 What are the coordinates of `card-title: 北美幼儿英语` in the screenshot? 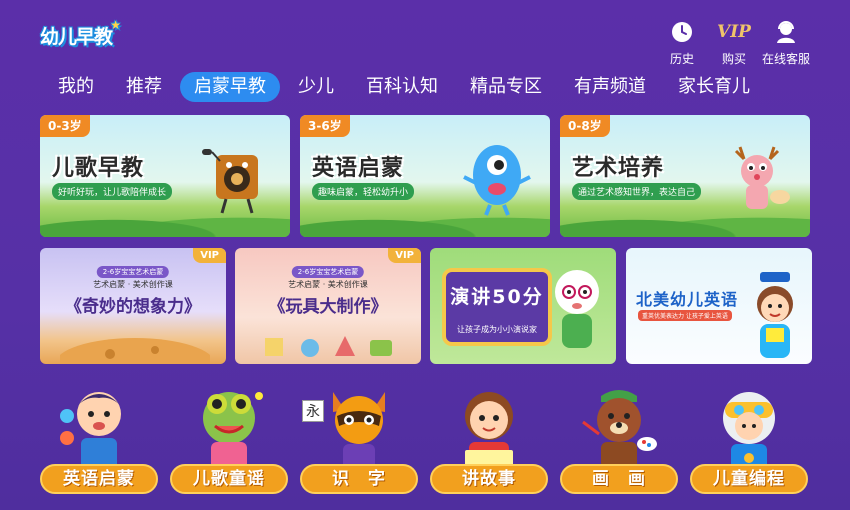 It's located at (687, 299).